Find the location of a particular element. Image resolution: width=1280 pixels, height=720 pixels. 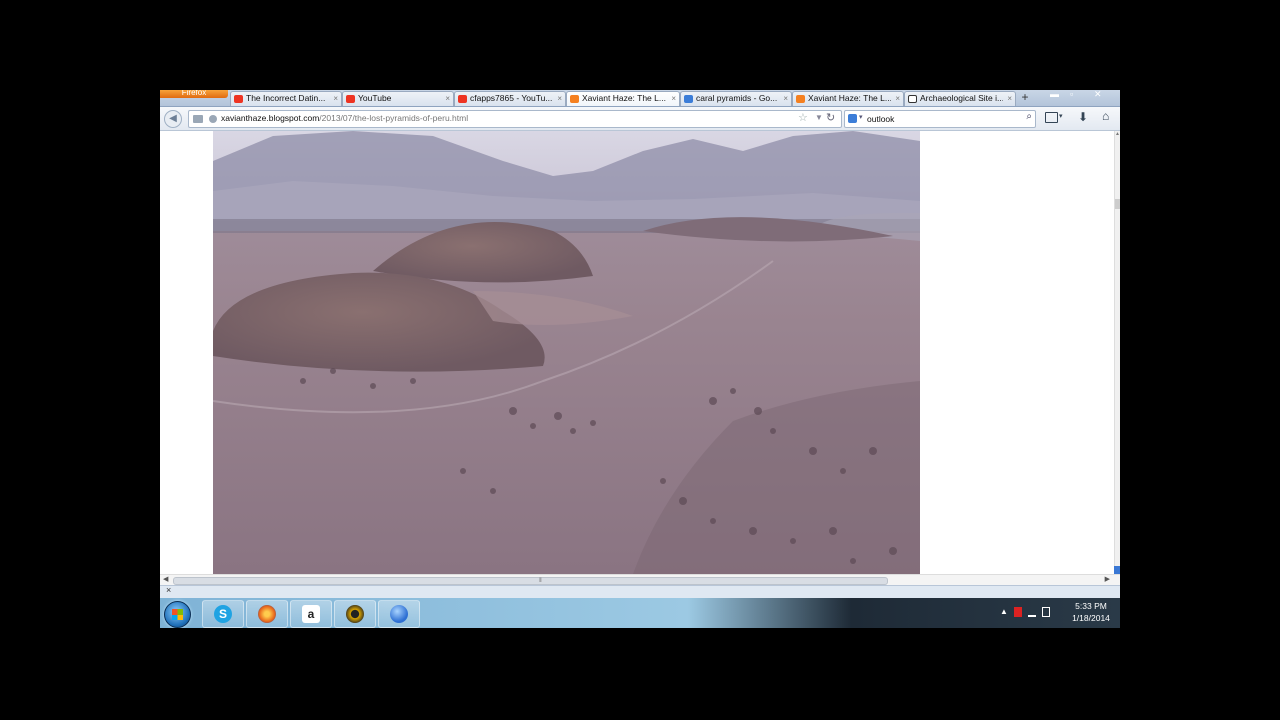

home-icon: ⌂ is located at coordinates (1105, 116).